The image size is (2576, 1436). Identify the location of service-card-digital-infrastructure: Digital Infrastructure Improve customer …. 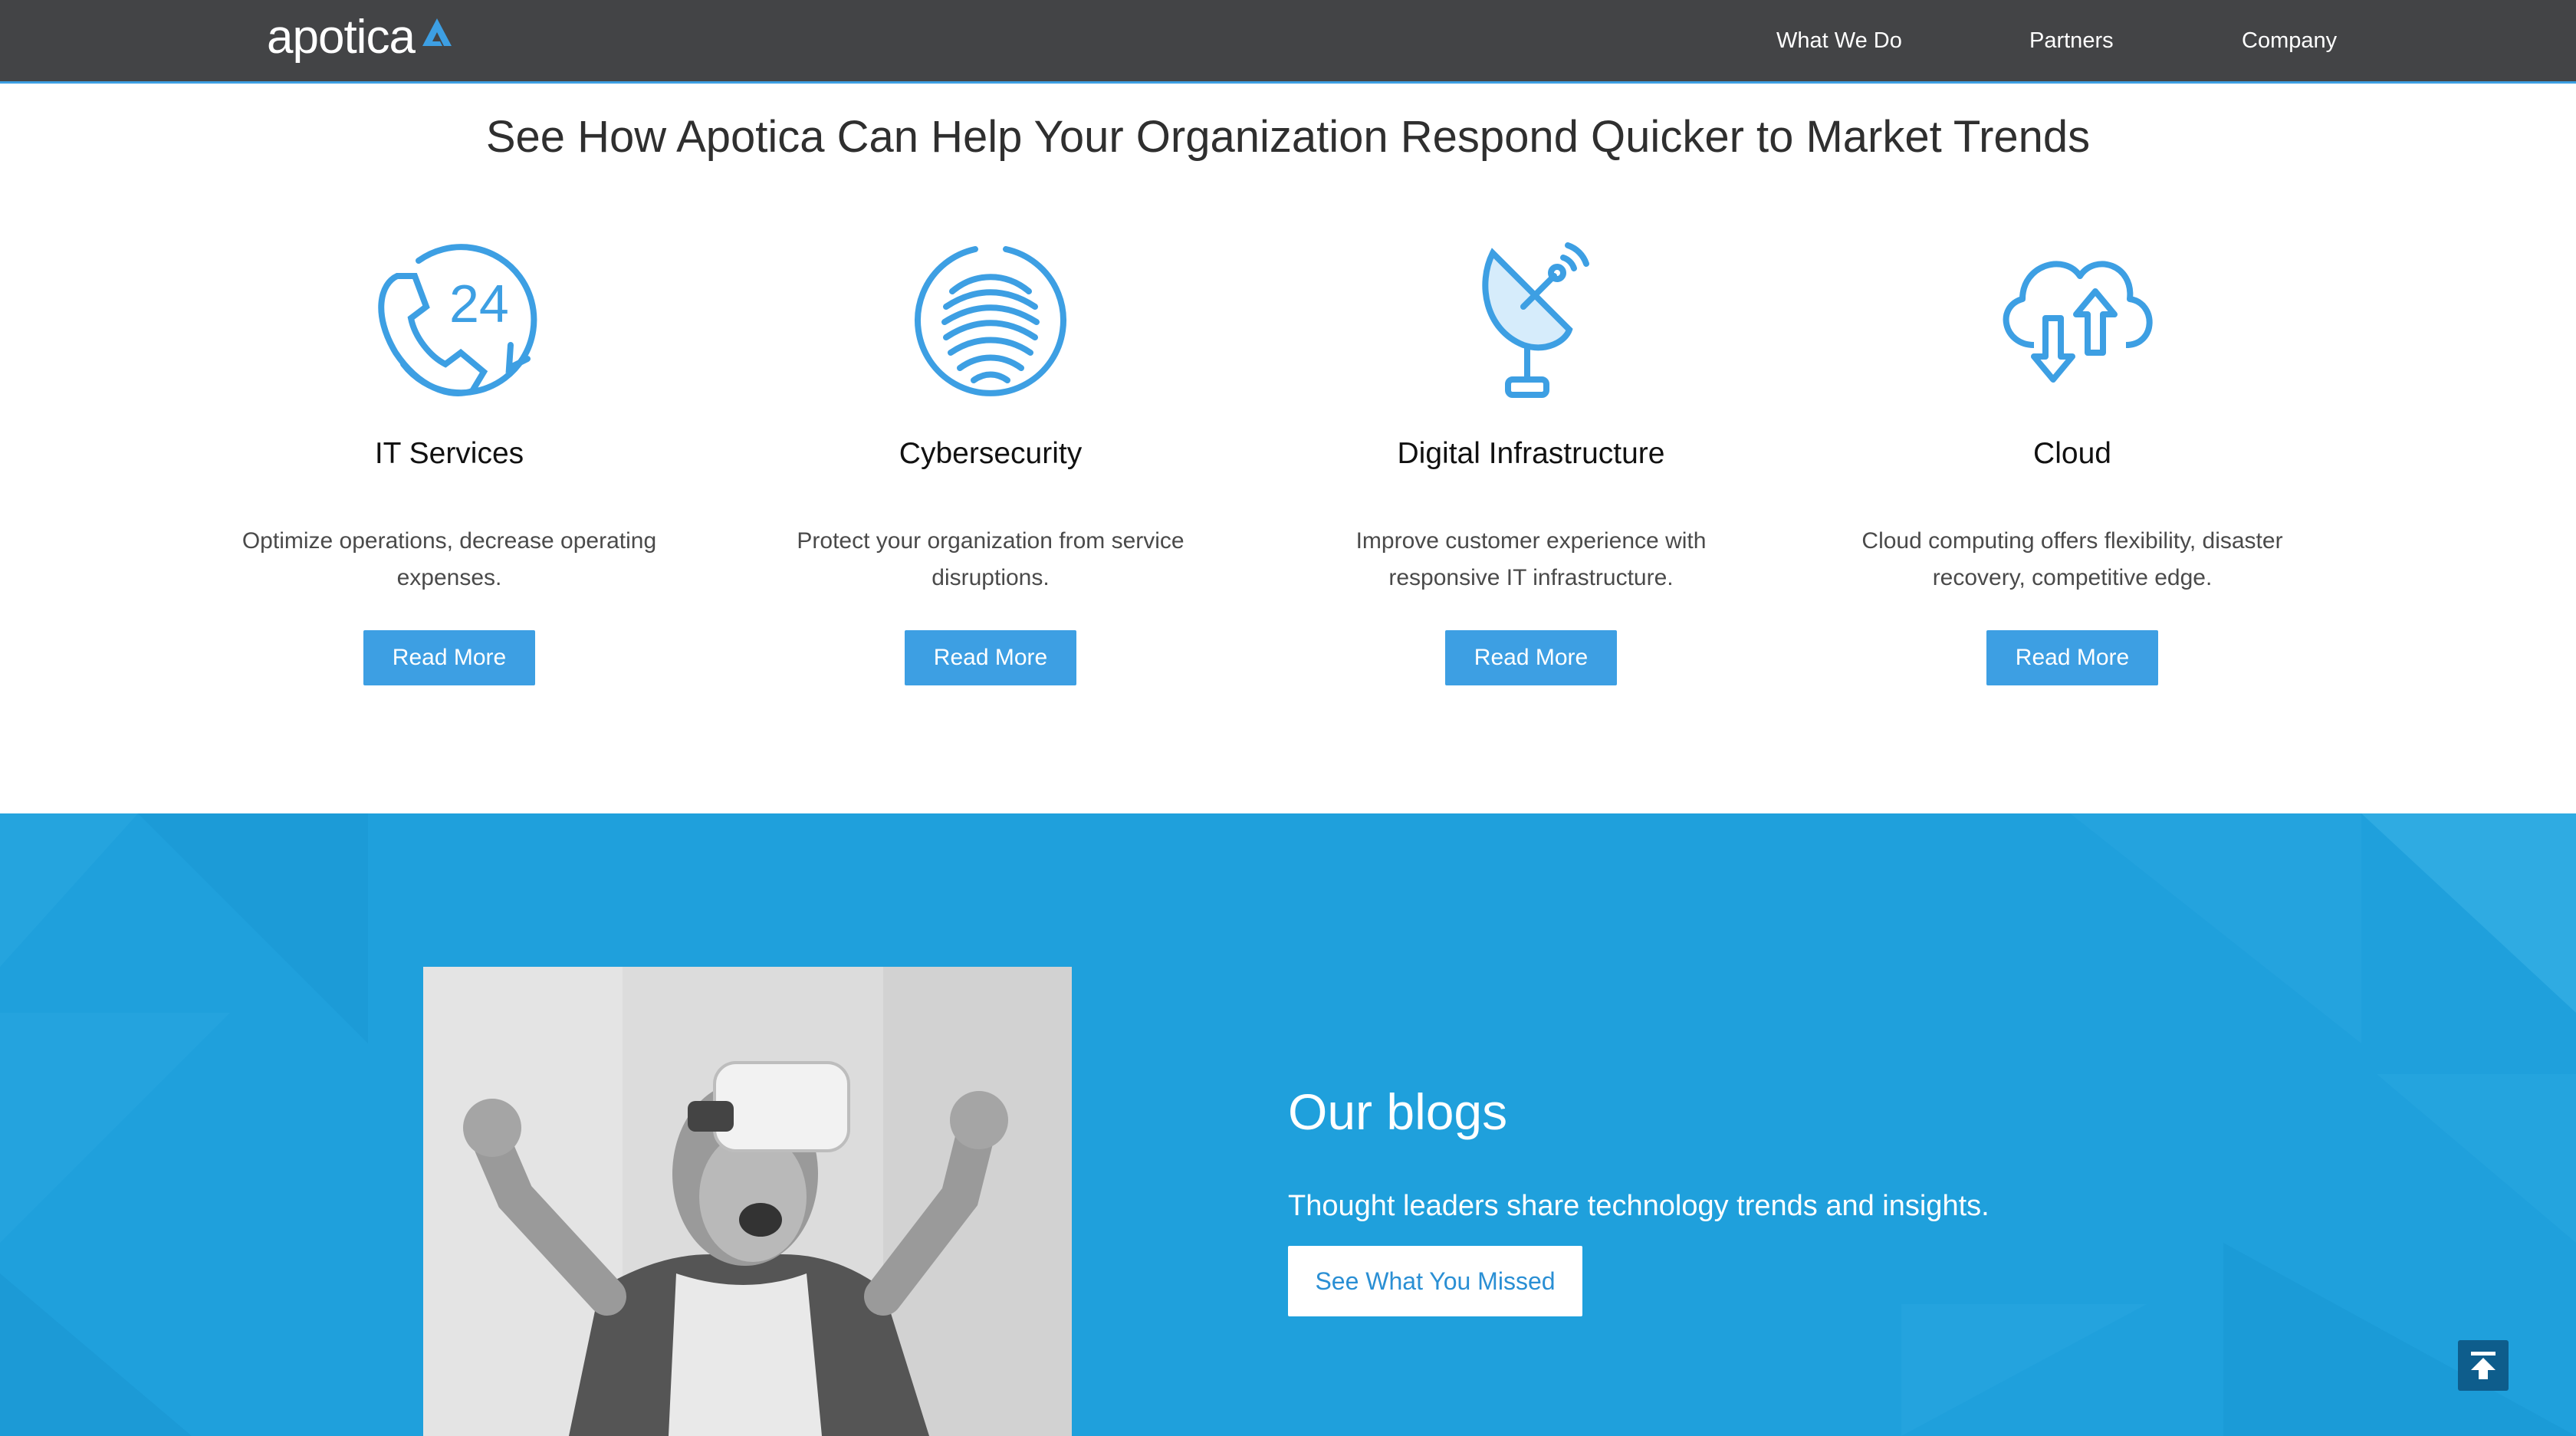
(1531, 457).